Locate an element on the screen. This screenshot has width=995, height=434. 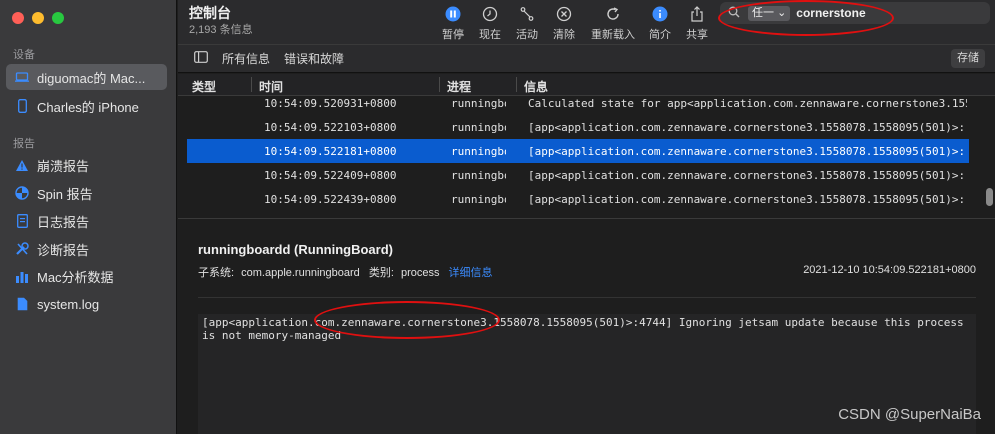
detail-process-title: runningboardd (RunningBoard) is located at coordinates (295, 249).